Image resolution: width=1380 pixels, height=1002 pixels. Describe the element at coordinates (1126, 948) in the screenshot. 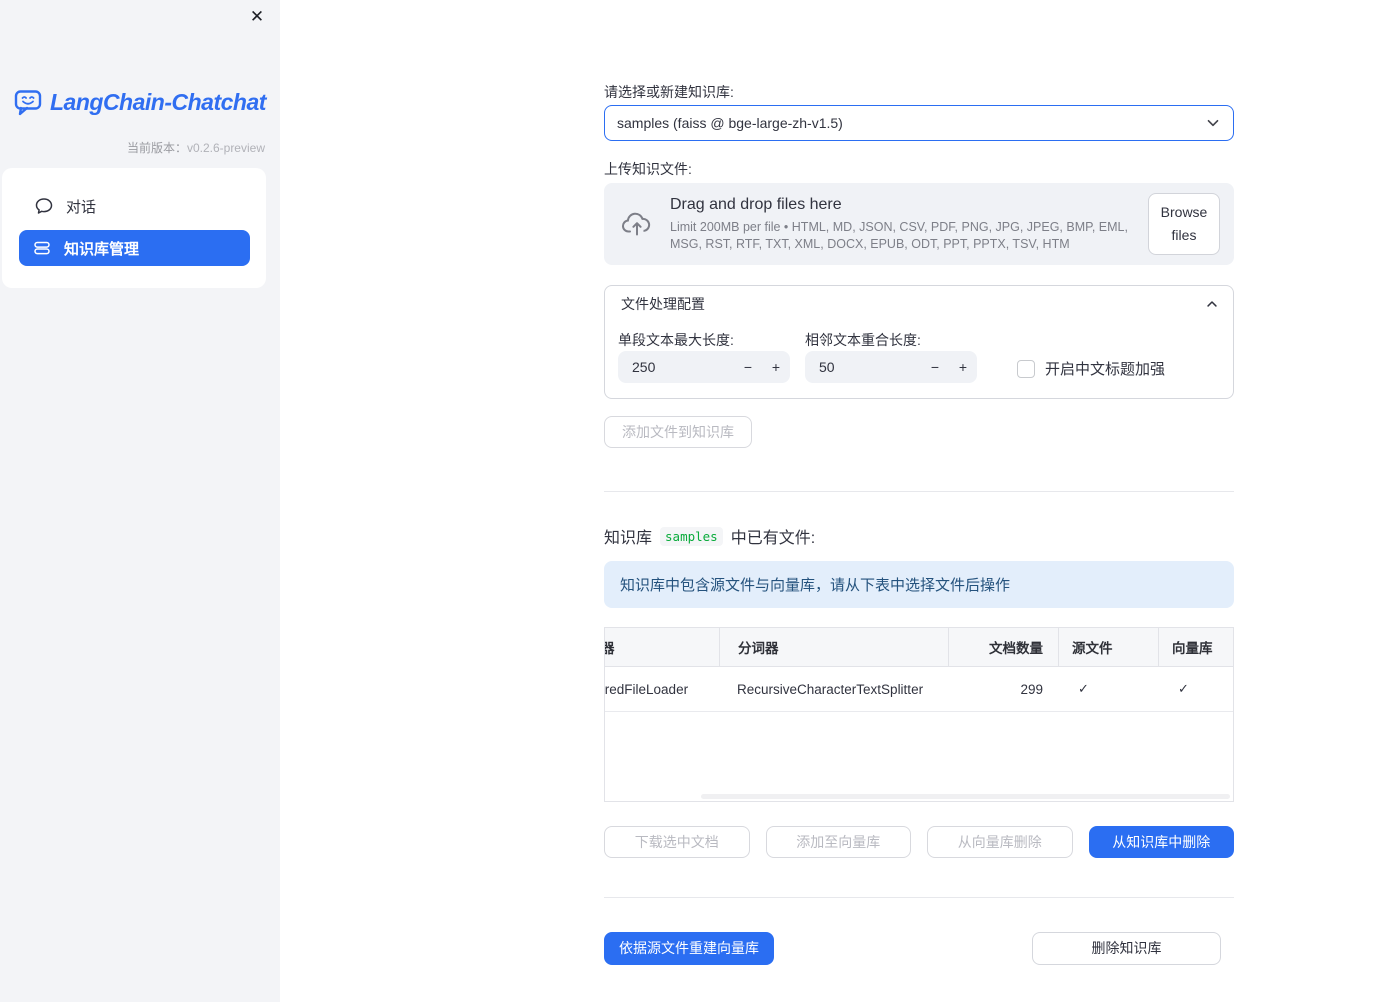

I see `delete-kb-button: 删除知识库` at that location.